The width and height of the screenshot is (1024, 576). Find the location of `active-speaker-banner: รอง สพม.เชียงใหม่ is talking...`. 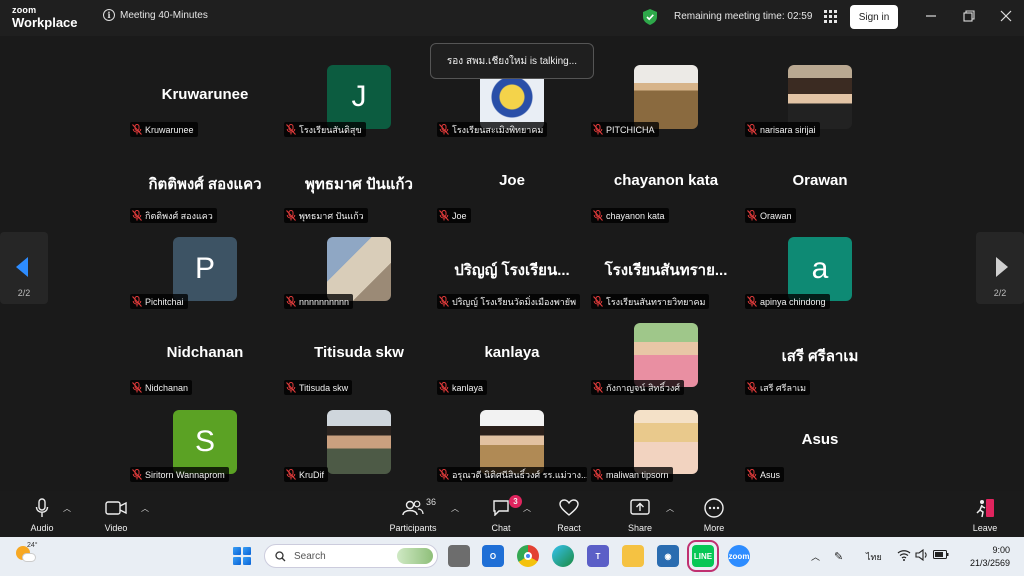

active-speaker-banner: รอง สพม.เชียงใหม่ is talking... is located at coordinates (512, 61).